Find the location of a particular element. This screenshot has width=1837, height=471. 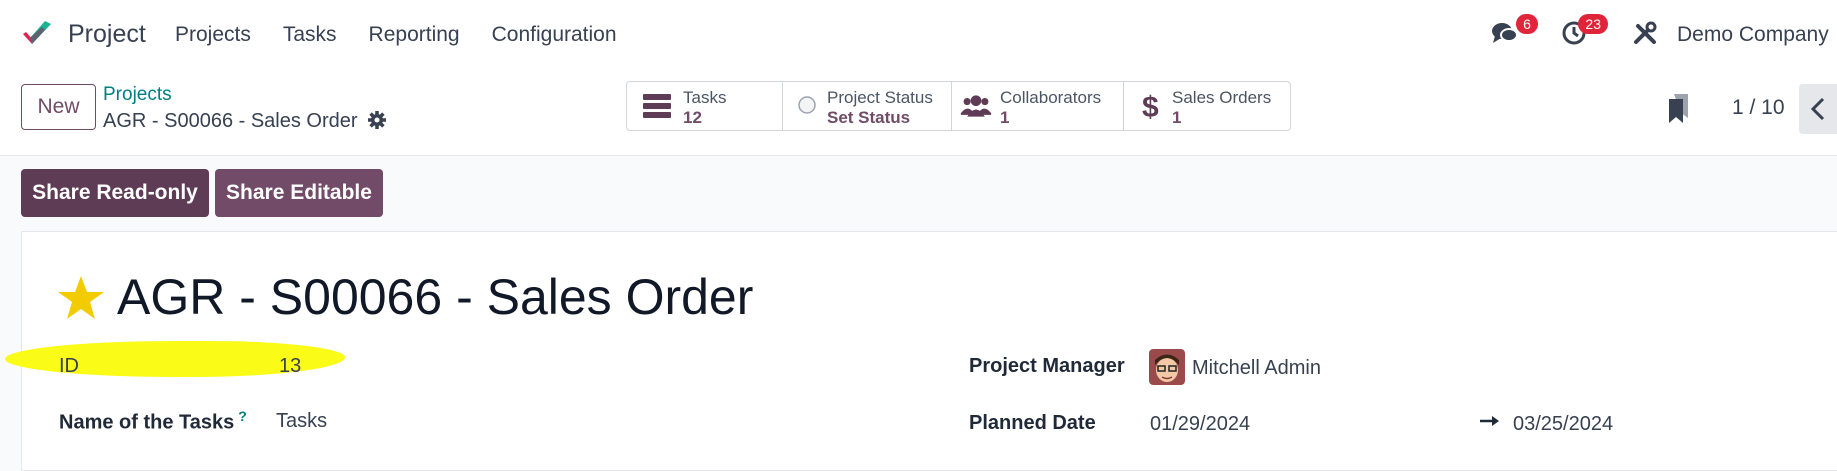

menu-reporting: Reporting is located at coordinates (414, 35).